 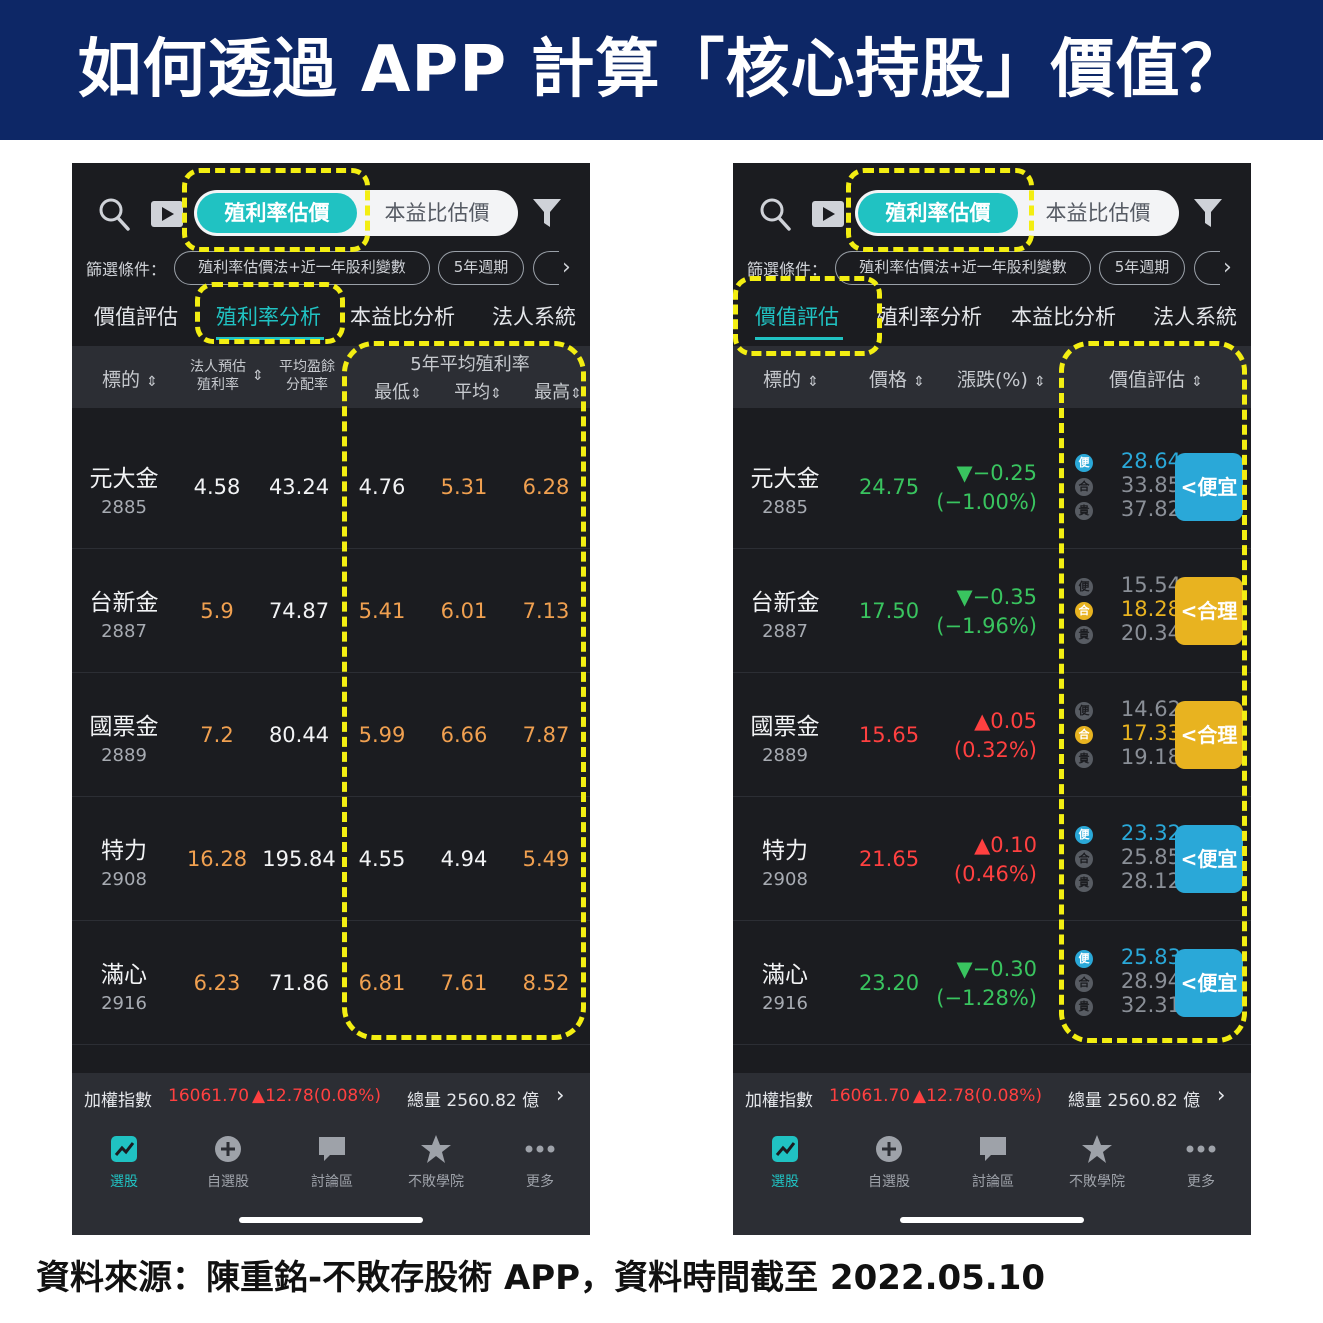 What do you see at coordinates (1001, 378) in the screenshot?
I see `header-change: 漲跌(%) ⇕` at bounding box center [1001, 378].